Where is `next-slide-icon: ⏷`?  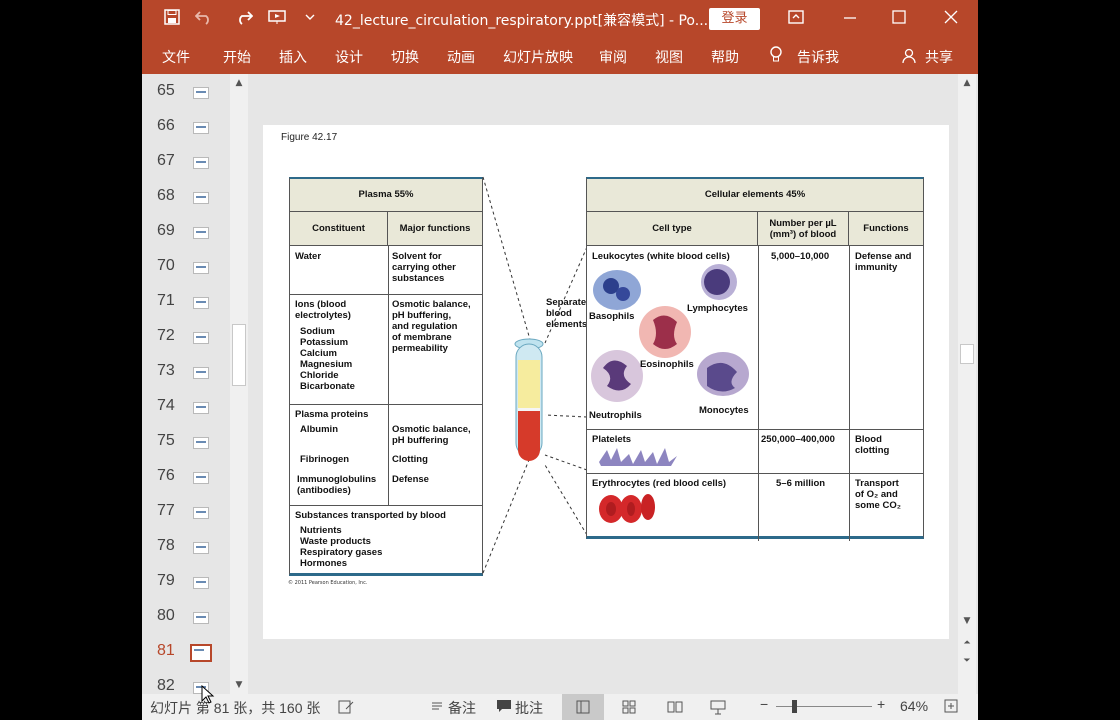
next-slide-icon: ⏷ is located at coordinates (967, 661).